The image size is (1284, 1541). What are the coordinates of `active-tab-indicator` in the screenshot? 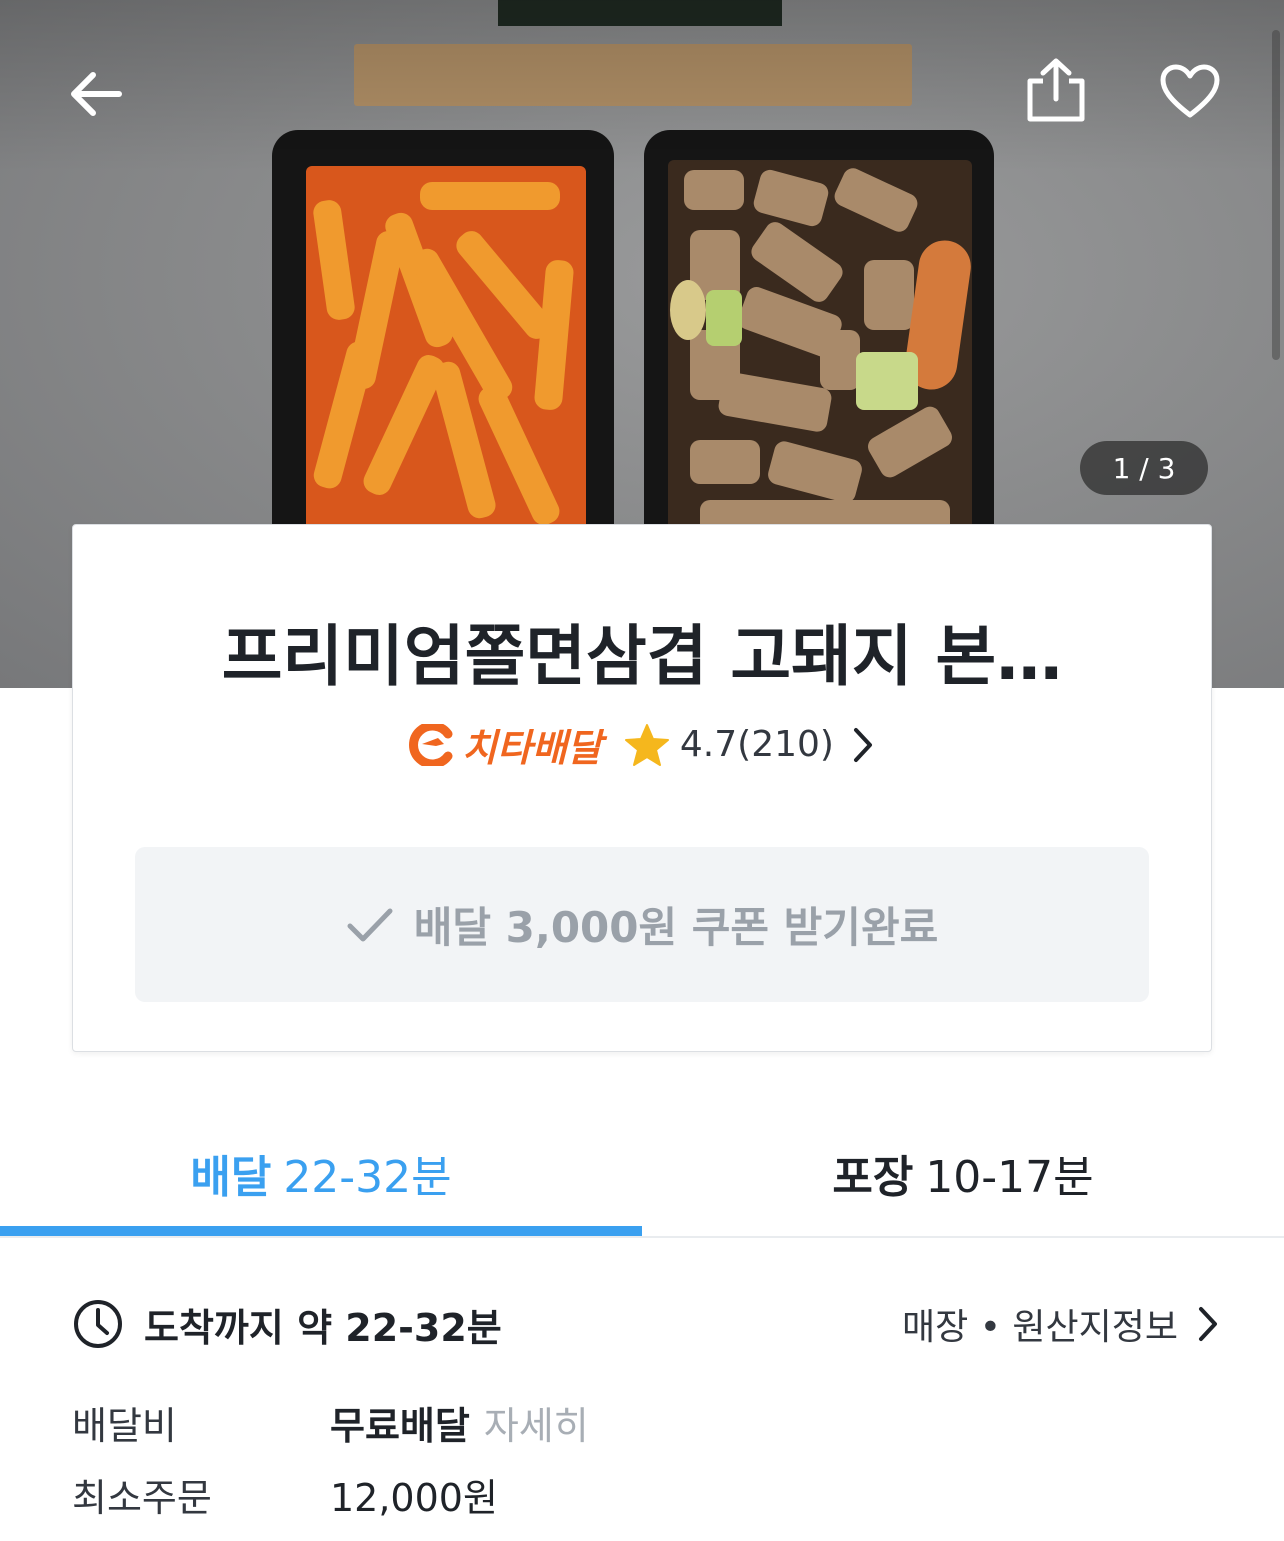 It's located at (321, 1231).